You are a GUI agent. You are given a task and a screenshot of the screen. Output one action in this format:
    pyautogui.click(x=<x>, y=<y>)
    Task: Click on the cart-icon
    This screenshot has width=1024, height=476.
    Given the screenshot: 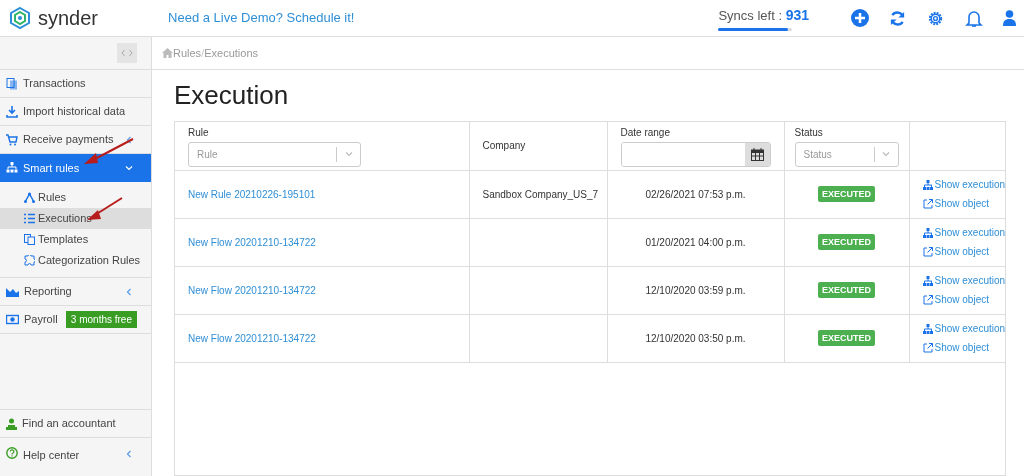 What is the action you would take?
    pyautogui.click(x=12, y=139)
    